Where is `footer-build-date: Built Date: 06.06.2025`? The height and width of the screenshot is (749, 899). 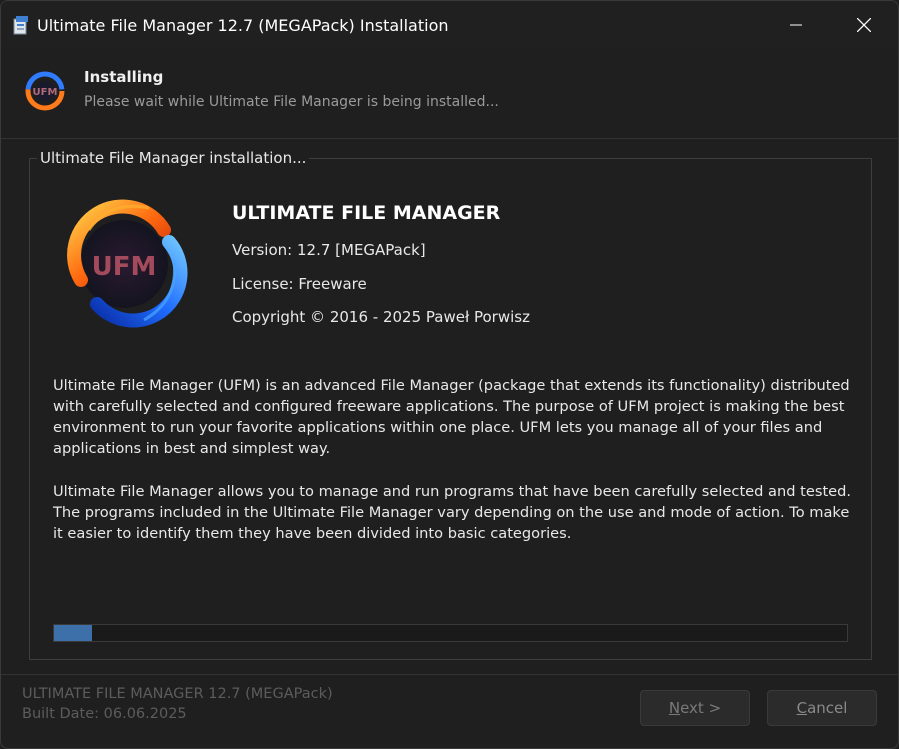
footer-build-date: Built Date: 06.06.2025 is located at coordinates (104, 714).